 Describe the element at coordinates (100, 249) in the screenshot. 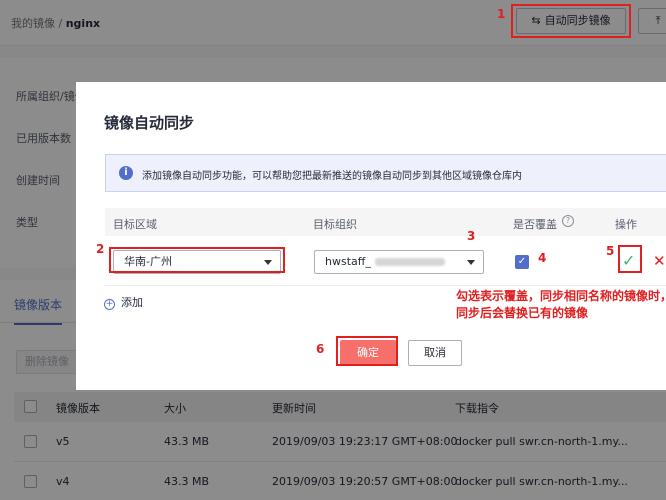

I see `step-number-2: 2` at that location.